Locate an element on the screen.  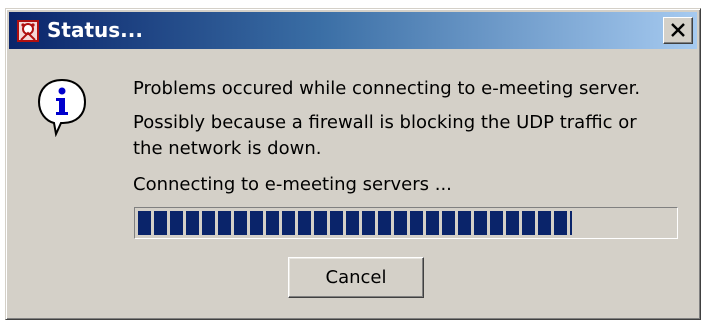
close-button is located at coordinates (678, 30).